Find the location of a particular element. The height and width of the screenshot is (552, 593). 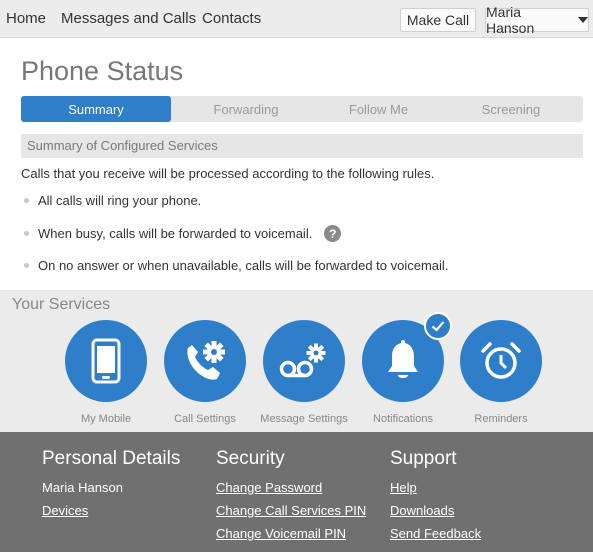

tab-forwarding: Forwarding is located at coordinates (246, 109).